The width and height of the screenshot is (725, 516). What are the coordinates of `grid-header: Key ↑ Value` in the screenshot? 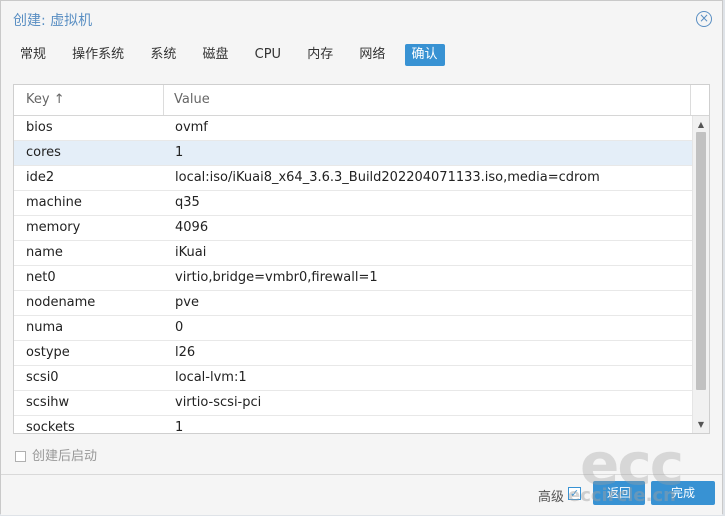 It's located at (361, 100).